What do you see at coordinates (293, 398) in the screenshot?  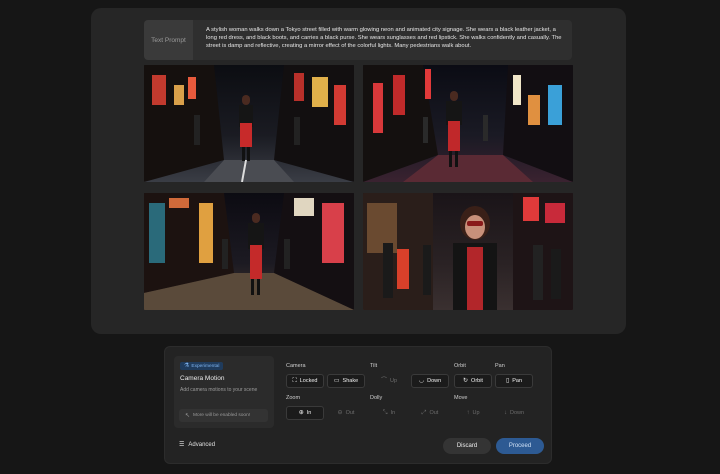 I see `zoom-group-label: Zoom` at bounding box center [293, 398].